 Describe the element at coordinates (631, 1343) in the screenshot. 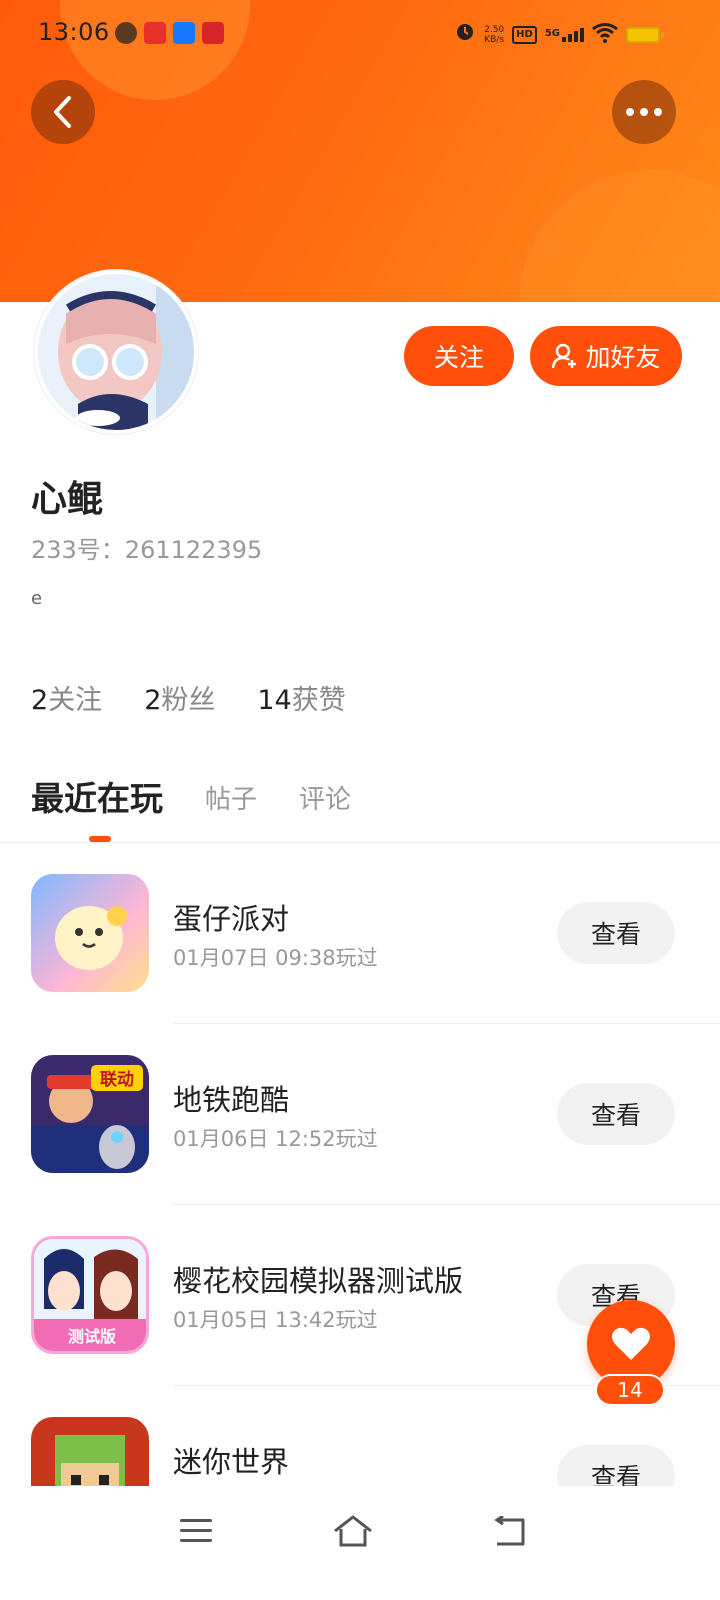

I see `heart-icon` at that location.